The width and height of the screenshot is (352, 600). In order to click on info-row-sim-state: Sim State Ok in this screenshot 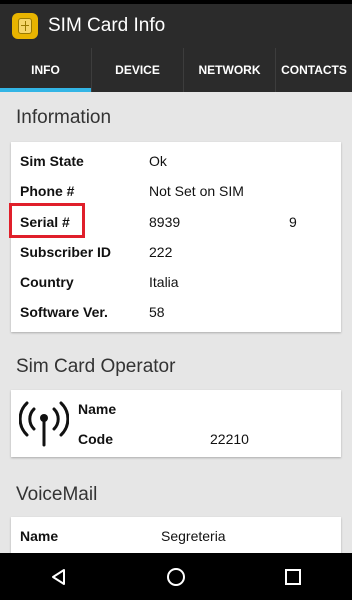, I will do `click(176, 161)`.